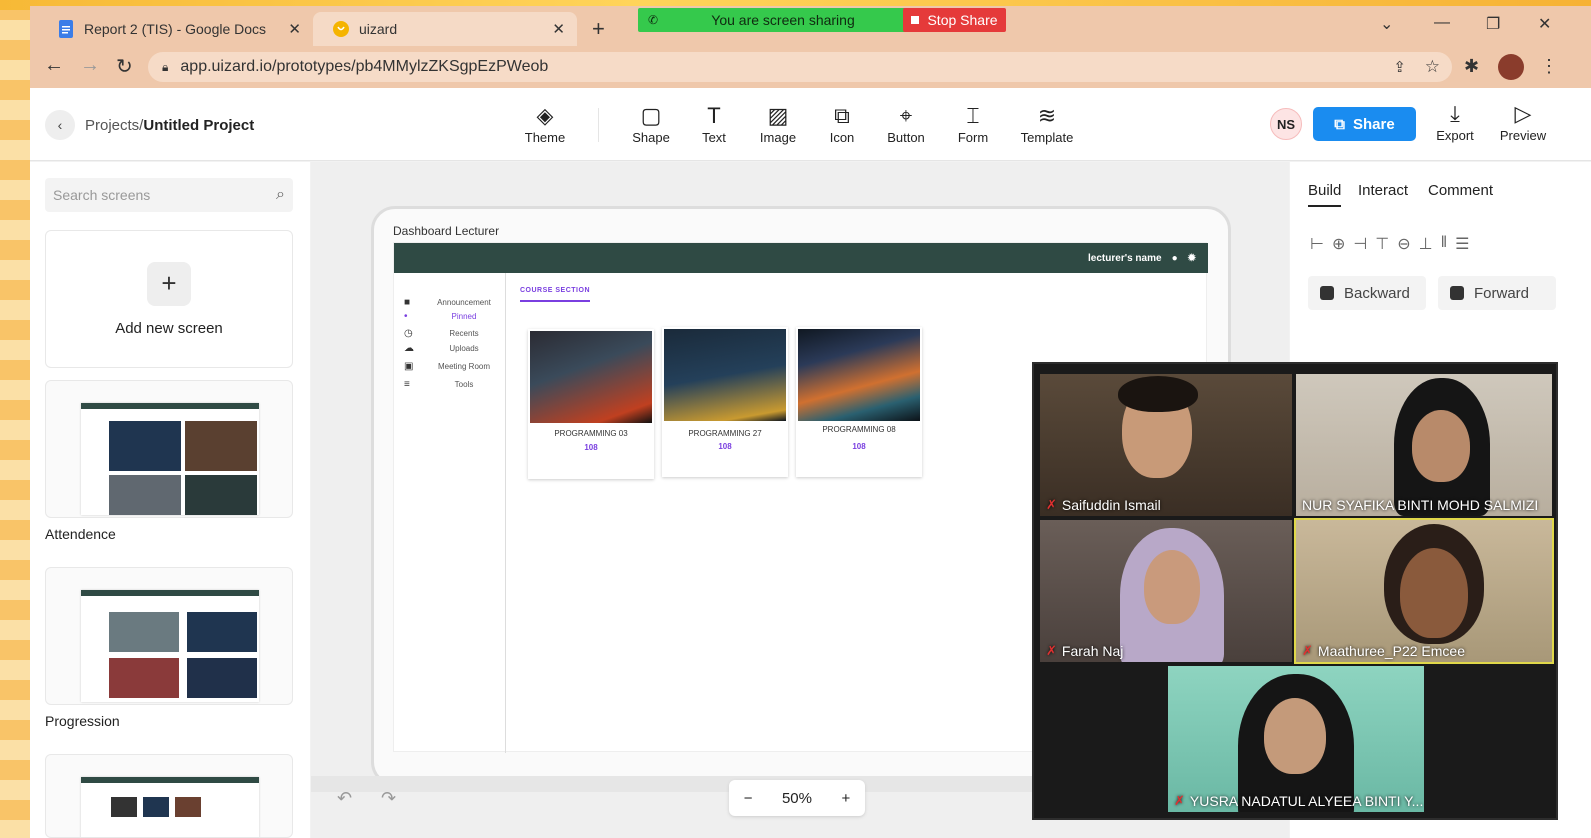 This screenshot has height=838, width=1591. I want to click on video-icon: ■, so click(407, 302).